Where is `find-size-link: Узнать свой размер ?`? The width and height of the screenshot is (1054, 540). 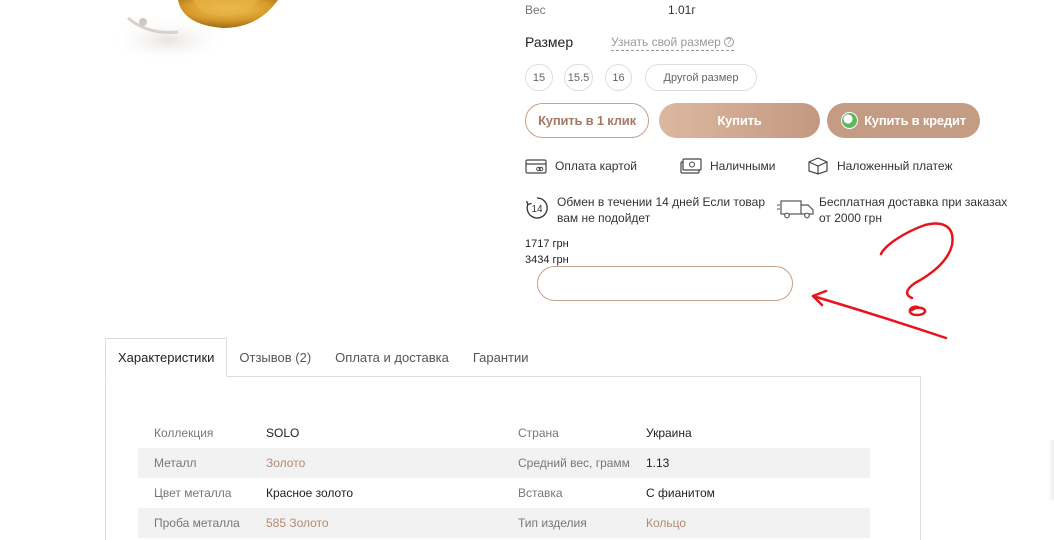 find-size-link: Узнать свой размер ? is located at coordinates (672, 43).